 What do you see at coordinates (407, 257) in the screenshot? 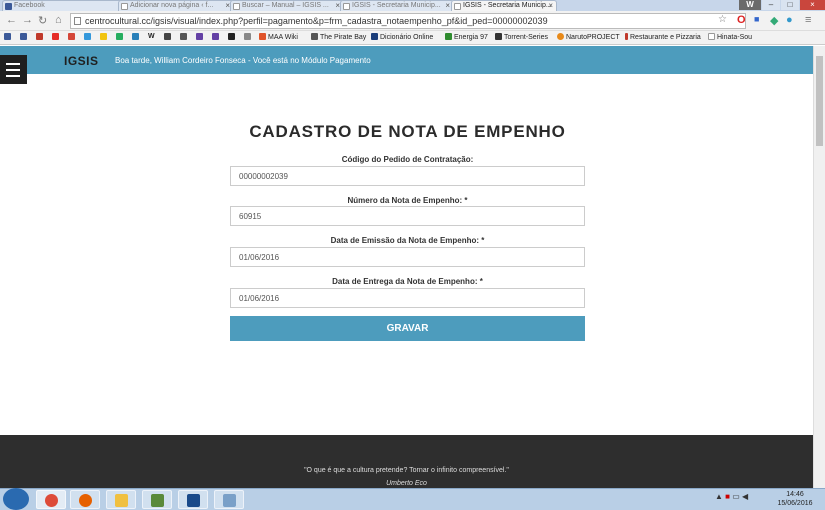
I see `data-emissao-input` at bounding box center [407, 257].